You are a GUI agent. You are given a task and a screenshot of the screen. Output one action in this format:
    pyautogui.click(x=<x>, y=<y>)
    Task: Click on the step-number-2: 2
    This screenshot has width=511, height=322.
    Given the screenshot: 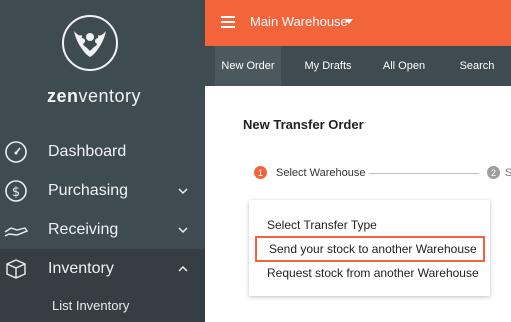 What is the action you would take?
    pyautogui.click(x=493, y=172)
    